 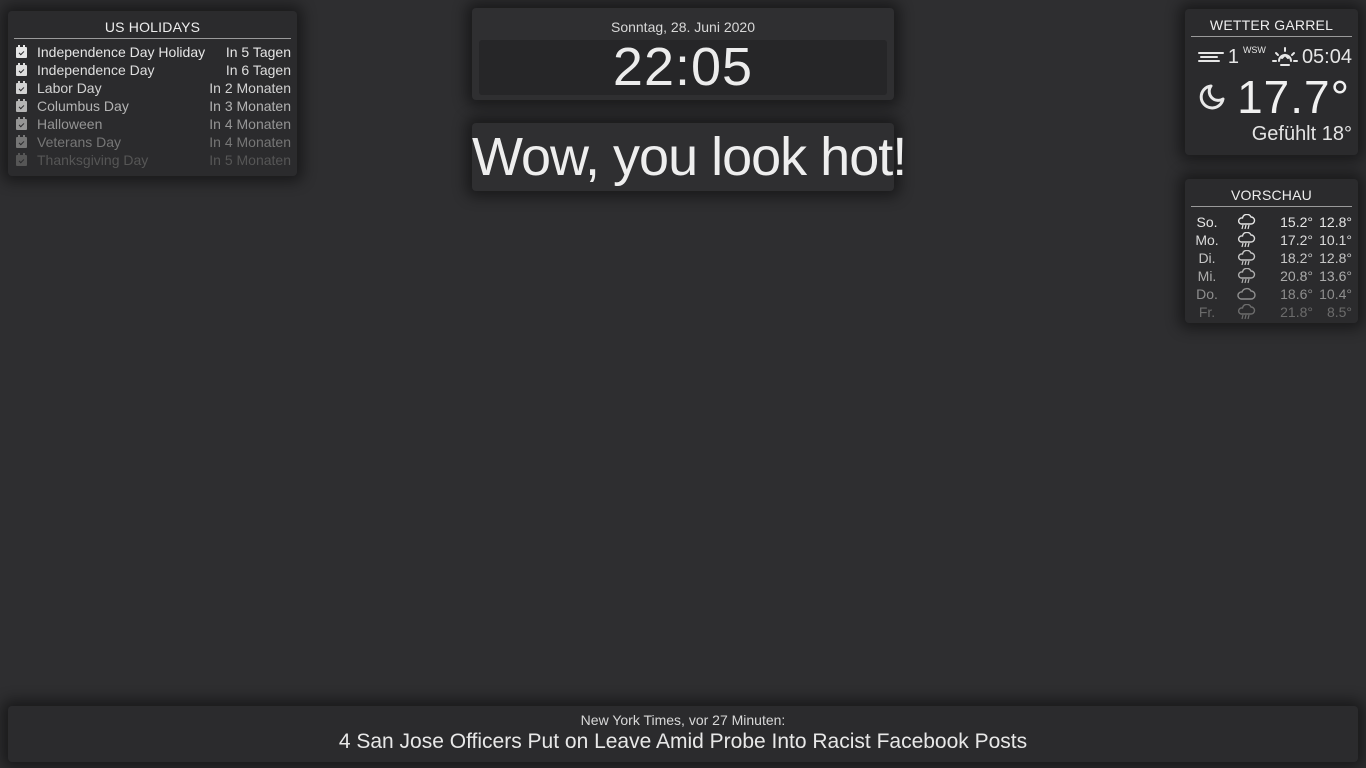 I want to click on compliment-panel: Wow, you look hot!, so click(x=689, y=157).